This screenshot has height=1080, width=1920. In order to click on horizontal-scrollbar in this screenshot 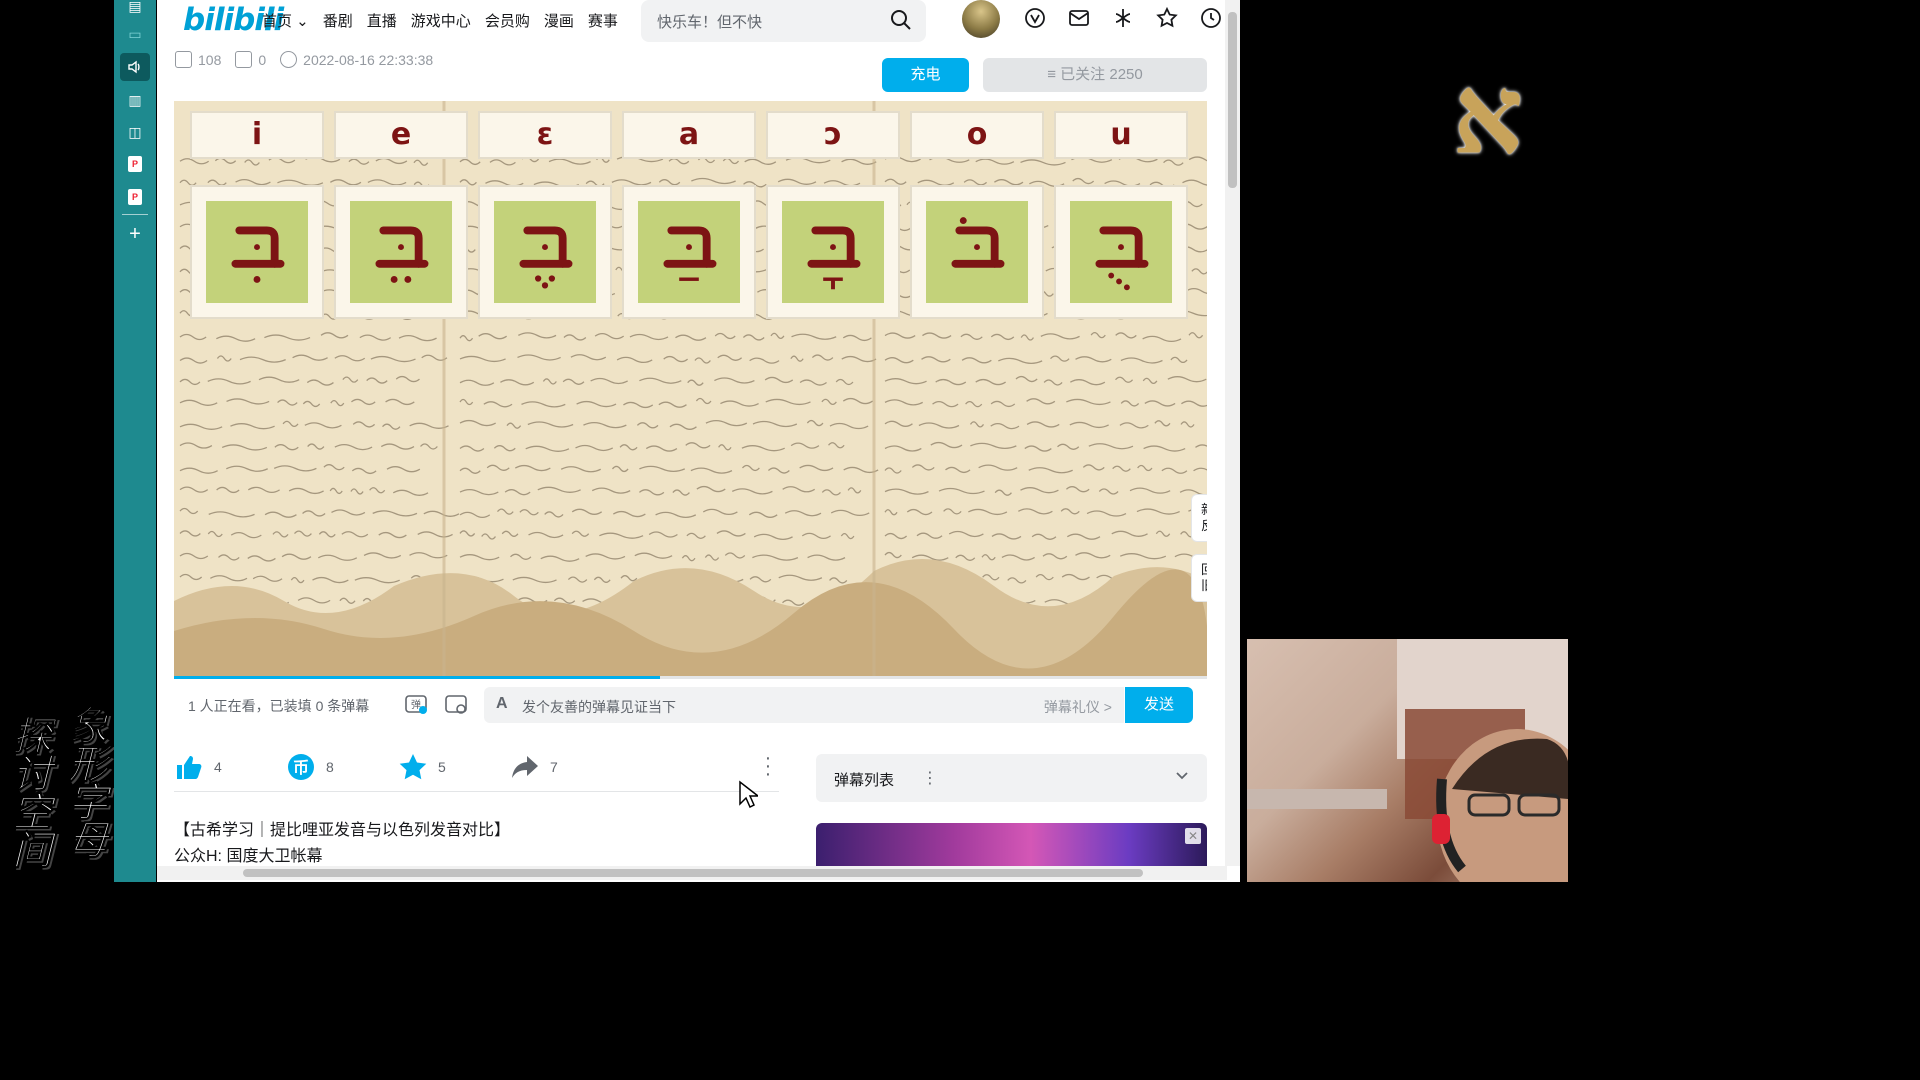, I will do `click(692, 873)`.